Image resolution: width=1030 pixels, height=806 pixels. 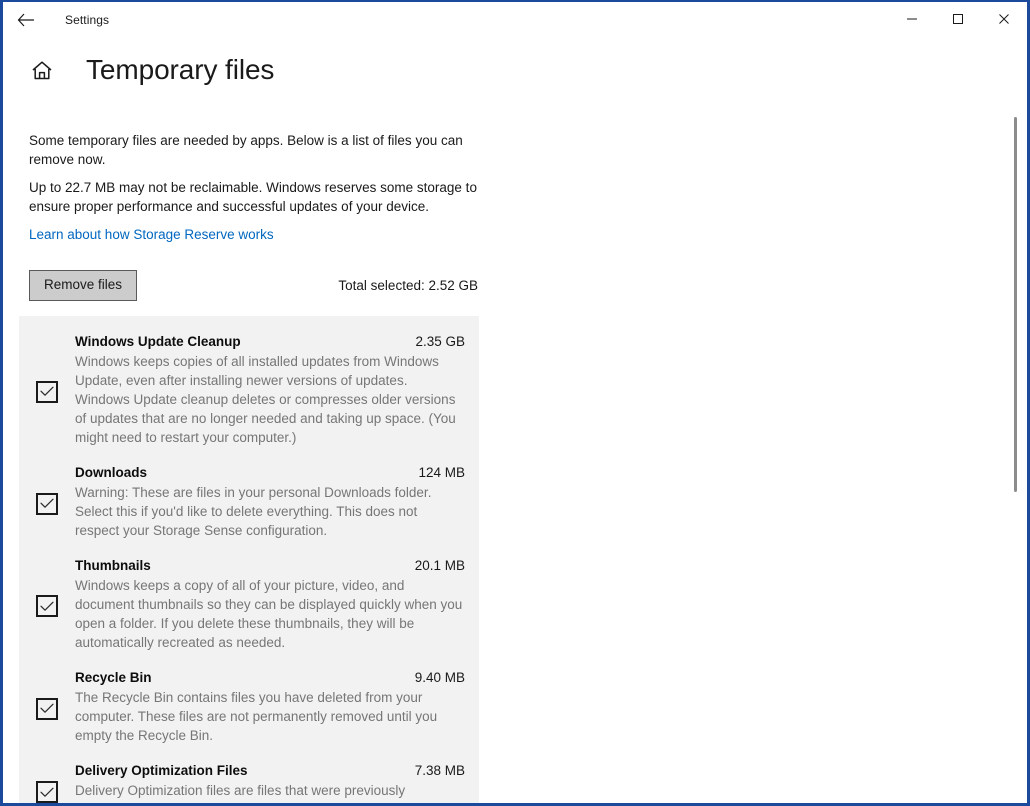 What do you see at coordinates (254, 285) in the screenshot?
I see `action-row: Remove files Total selected: 2.52 GB` at bounding box center [254, 285].